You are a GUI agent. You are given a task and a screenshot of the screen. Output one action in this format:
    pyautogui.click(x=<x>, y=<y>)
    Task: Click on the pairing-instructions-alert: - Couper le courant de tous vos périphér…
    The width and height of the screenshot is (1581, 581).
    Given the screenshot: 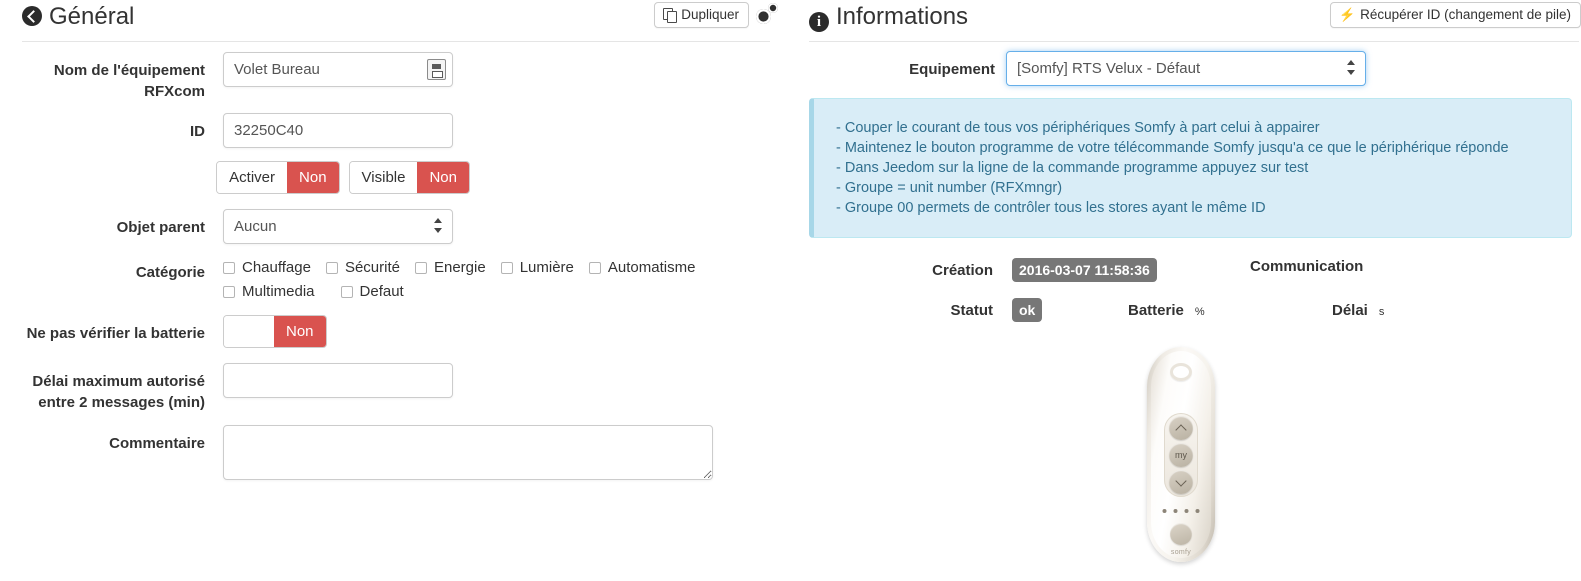 What is the action you would take?
    pyautogui.click(x=1190, y=168)
    